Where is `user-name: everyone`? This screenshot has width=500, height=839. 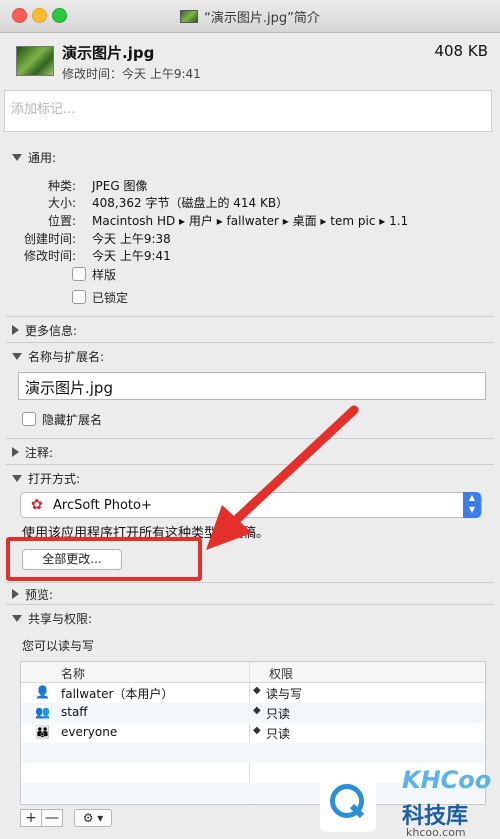
user-name: everyone is located at coordinates (89, 732).